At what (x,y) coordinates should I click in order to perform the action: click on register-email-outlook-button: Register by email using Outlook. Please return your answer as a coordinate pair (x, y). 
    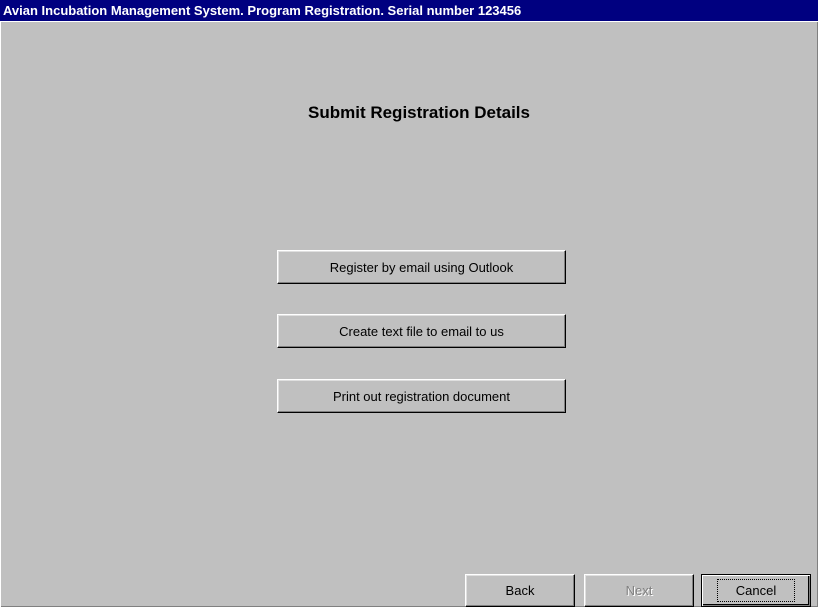
    Looking at the image, I should click on (421, 267).